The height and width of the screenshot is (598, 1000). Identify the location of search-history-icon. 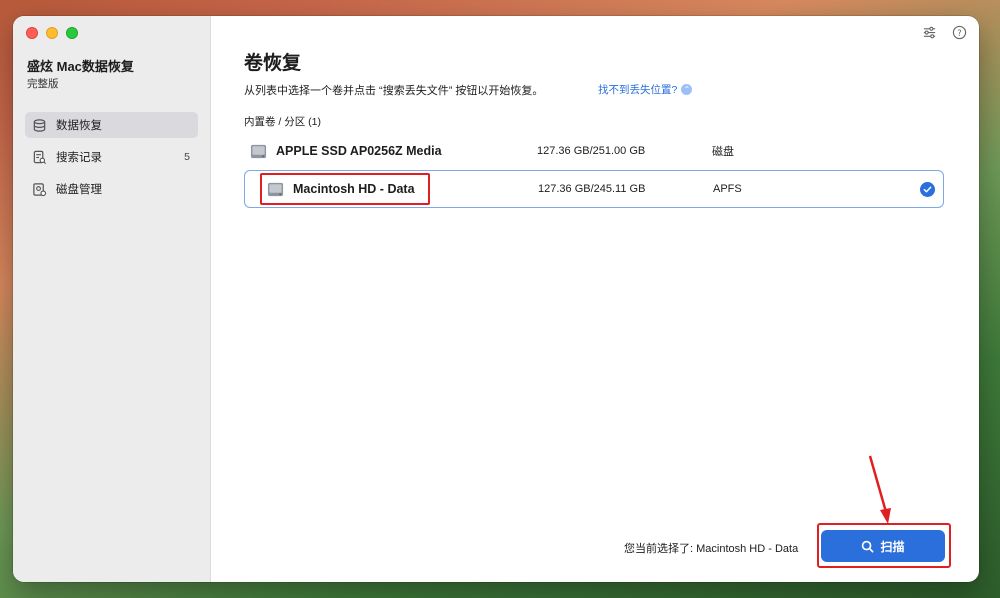
(39, 157).